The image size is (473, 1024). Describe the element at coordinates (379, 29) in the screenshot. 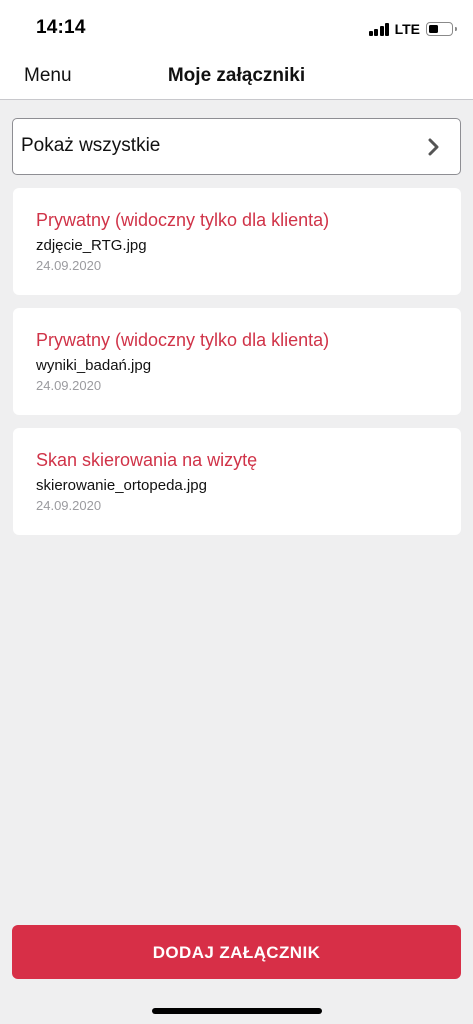

I see `signal-strength-icon` at that location.